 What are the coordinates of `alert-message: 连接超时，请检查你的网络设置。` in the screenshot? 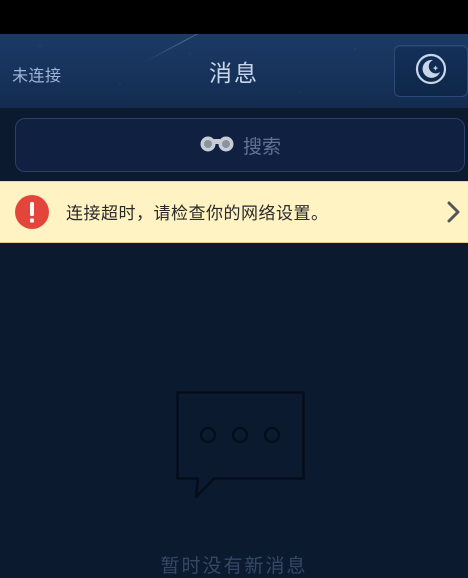 It's located at (197, 214).